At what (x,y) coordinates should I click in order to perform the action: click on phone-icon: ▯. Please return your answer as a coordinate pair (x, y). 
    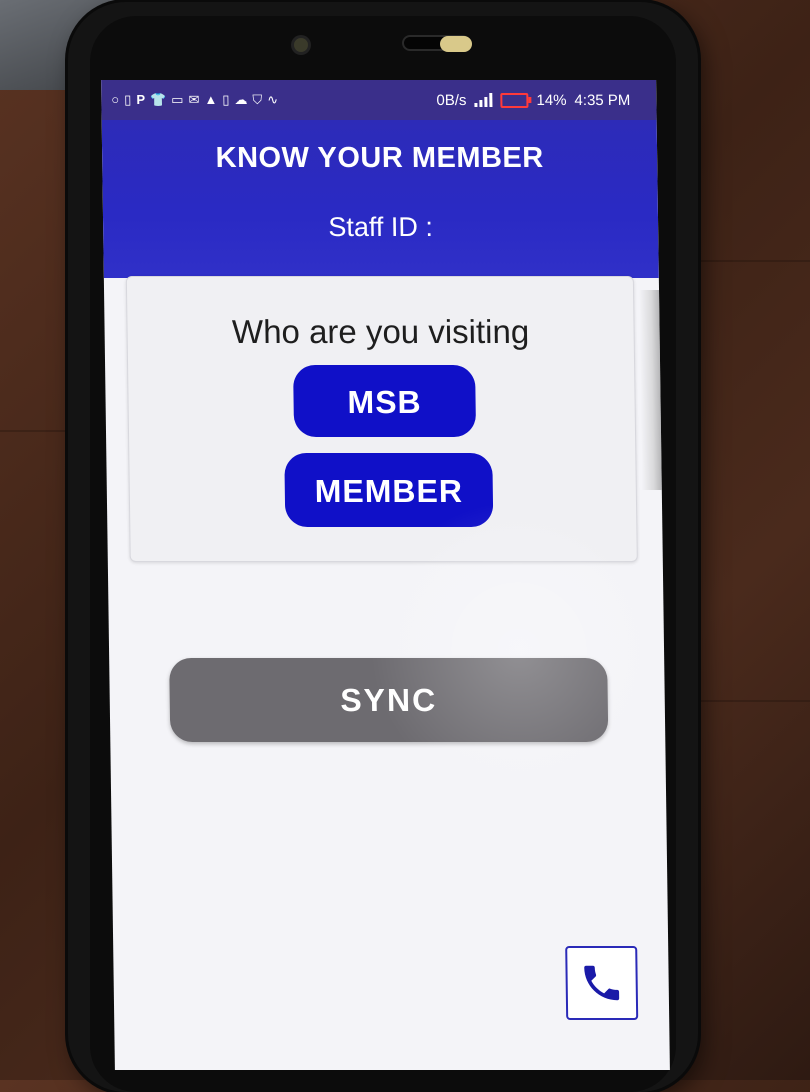
    Looking at the image, I should click on (226, 99).